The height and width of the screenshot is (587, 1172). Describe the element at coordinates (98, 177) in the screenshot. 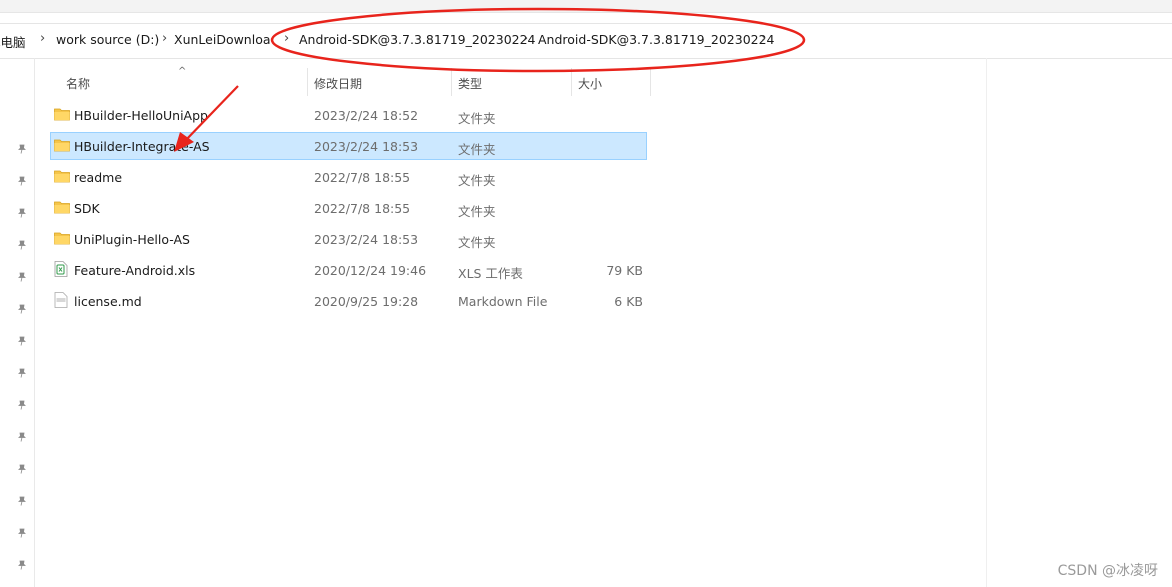

I see `file-name: readme` at that location.